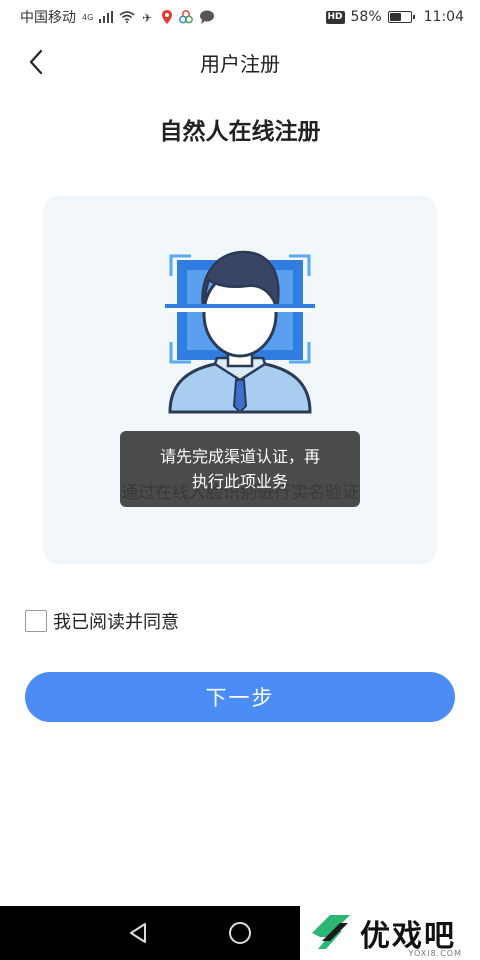 The width and height of the screenshot is (480, 960). I want to click on app-header: 用户注册, so click(240, 62).